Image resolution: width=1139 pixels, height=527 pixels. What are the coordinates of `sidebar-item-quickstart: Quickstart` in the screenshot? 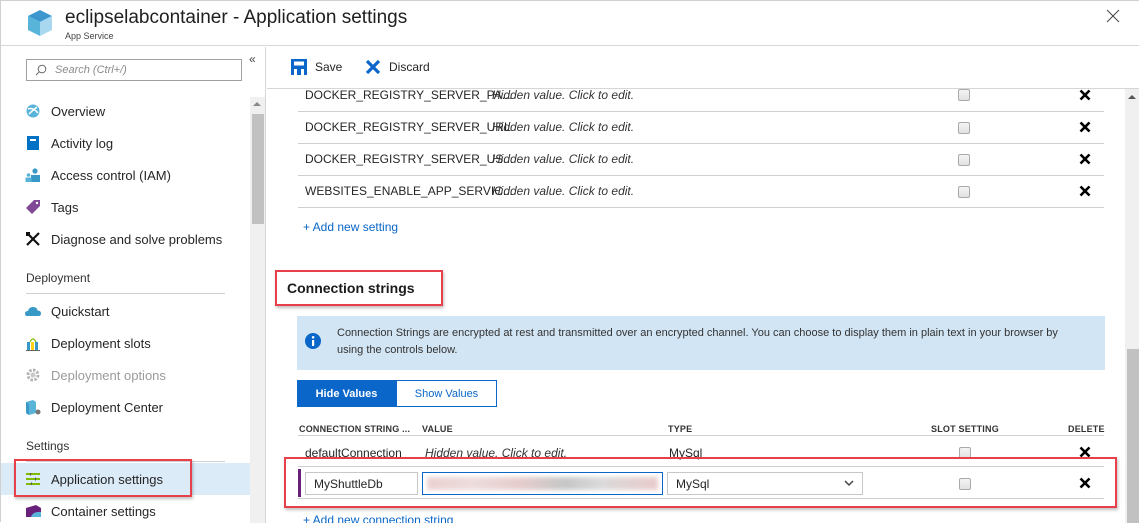 It's located at (125, 311).